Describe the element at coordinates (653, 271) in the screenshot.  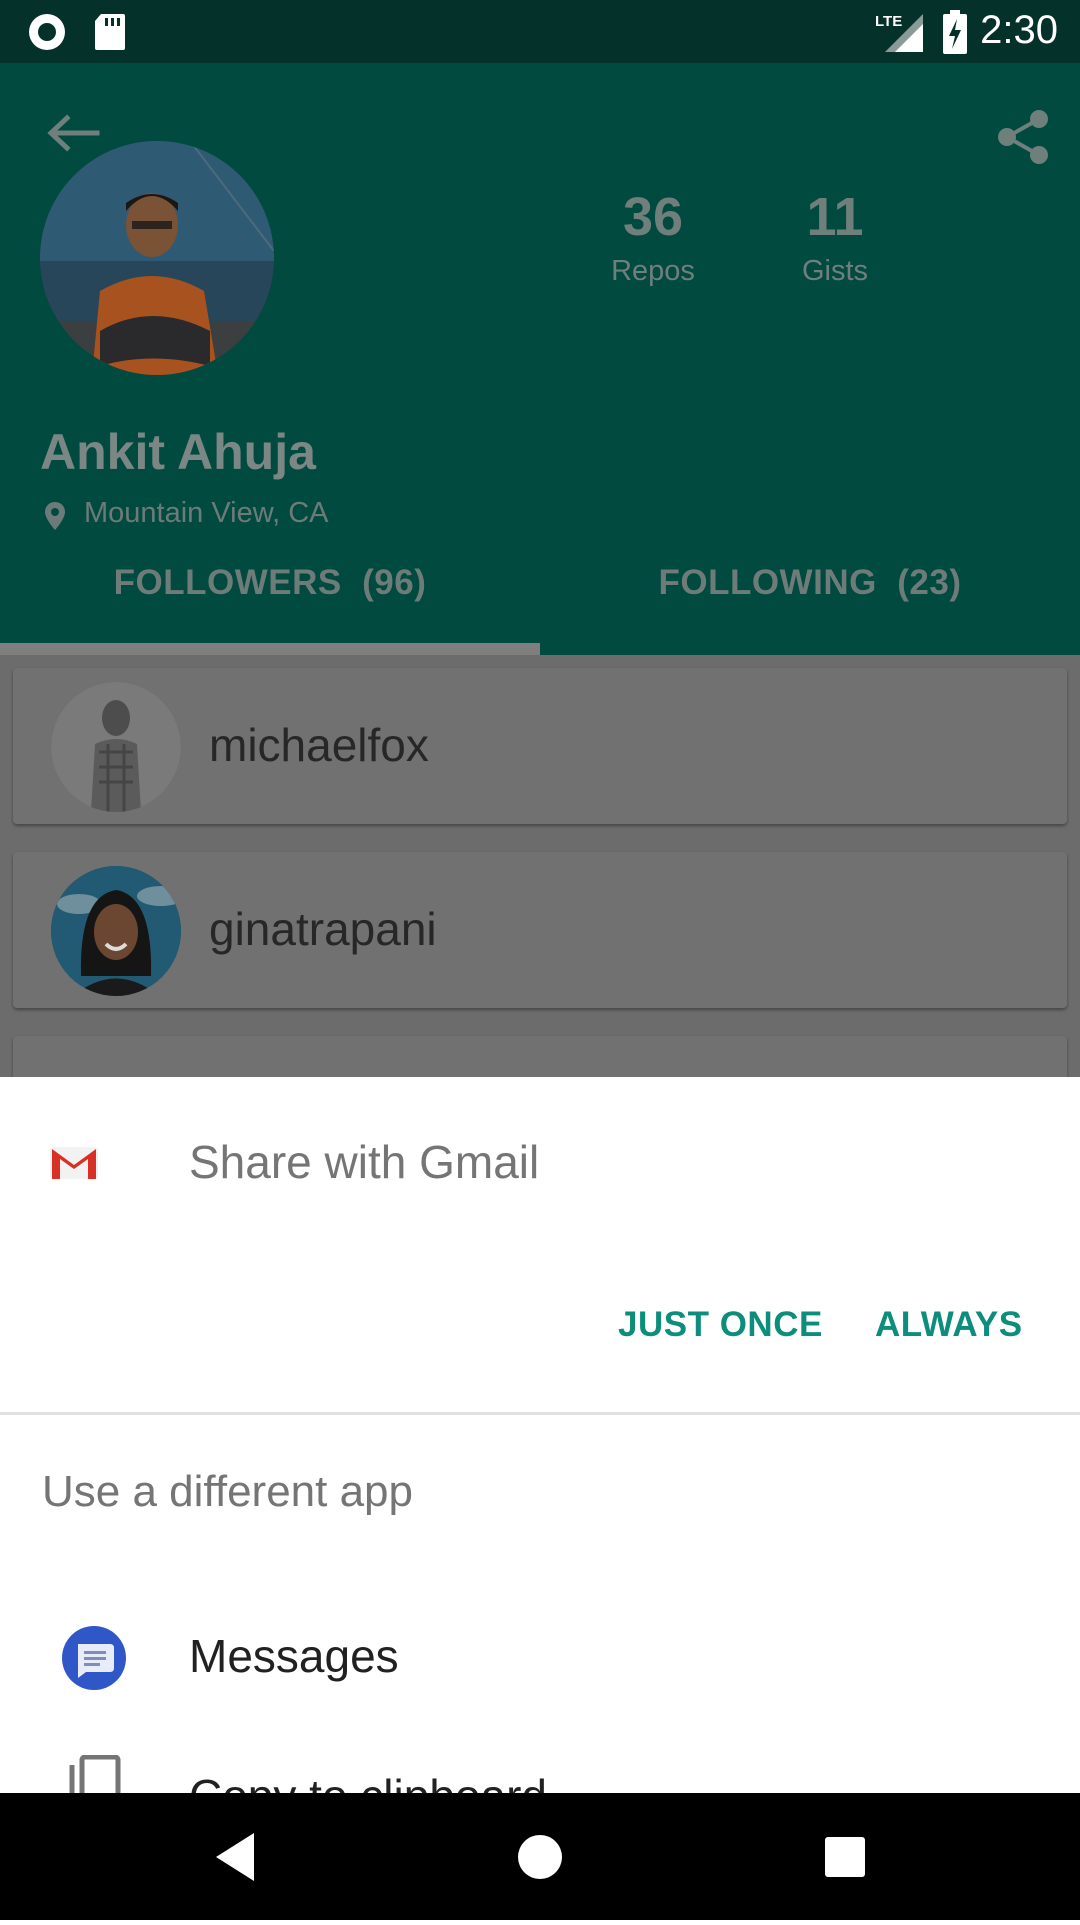
I see `repos-label: Repos` at that location.